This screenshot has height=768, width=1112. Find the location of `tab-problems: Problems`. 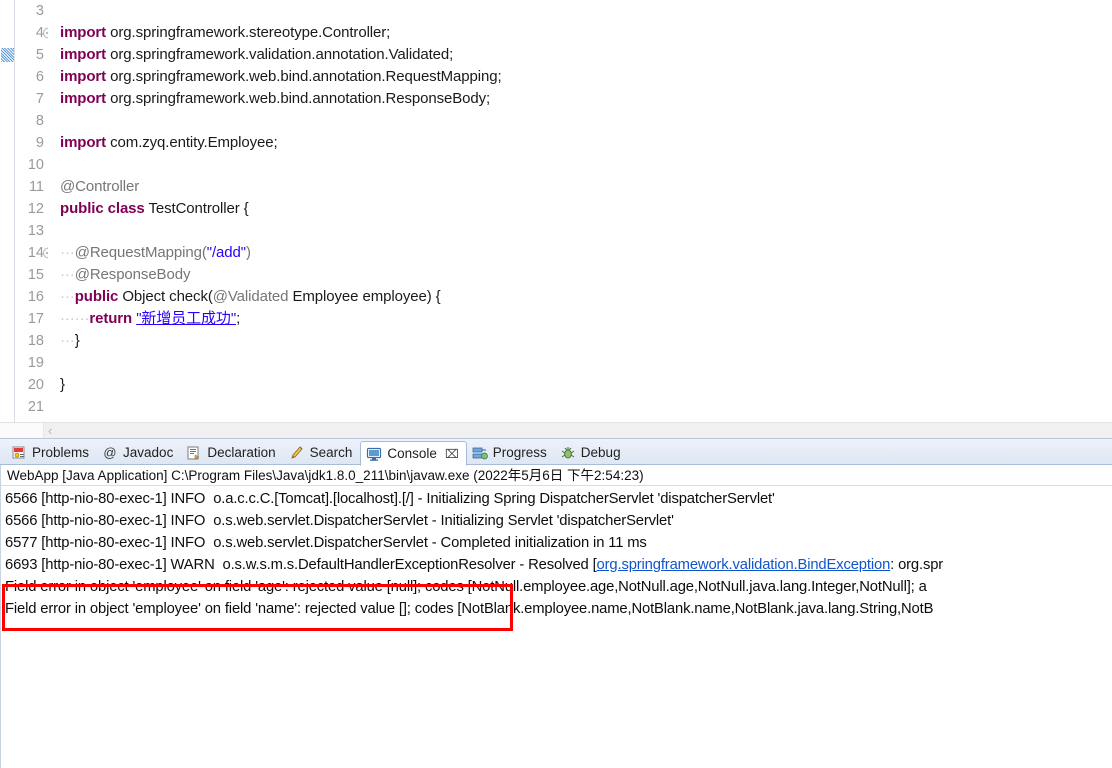

tab-problems: Problems is located at coordinates (51, 452).